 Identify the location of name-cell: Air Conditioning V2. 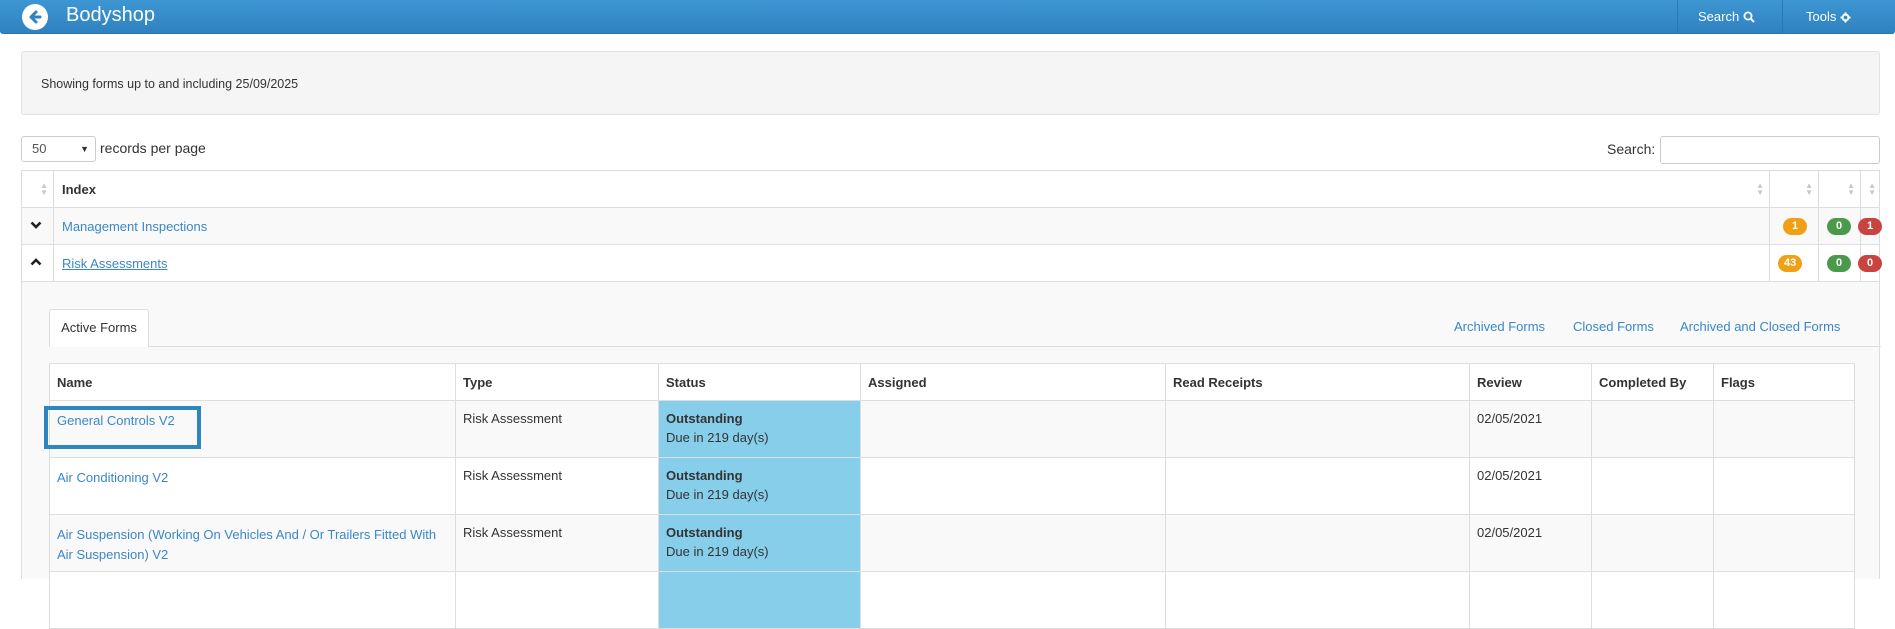
(252, 486).